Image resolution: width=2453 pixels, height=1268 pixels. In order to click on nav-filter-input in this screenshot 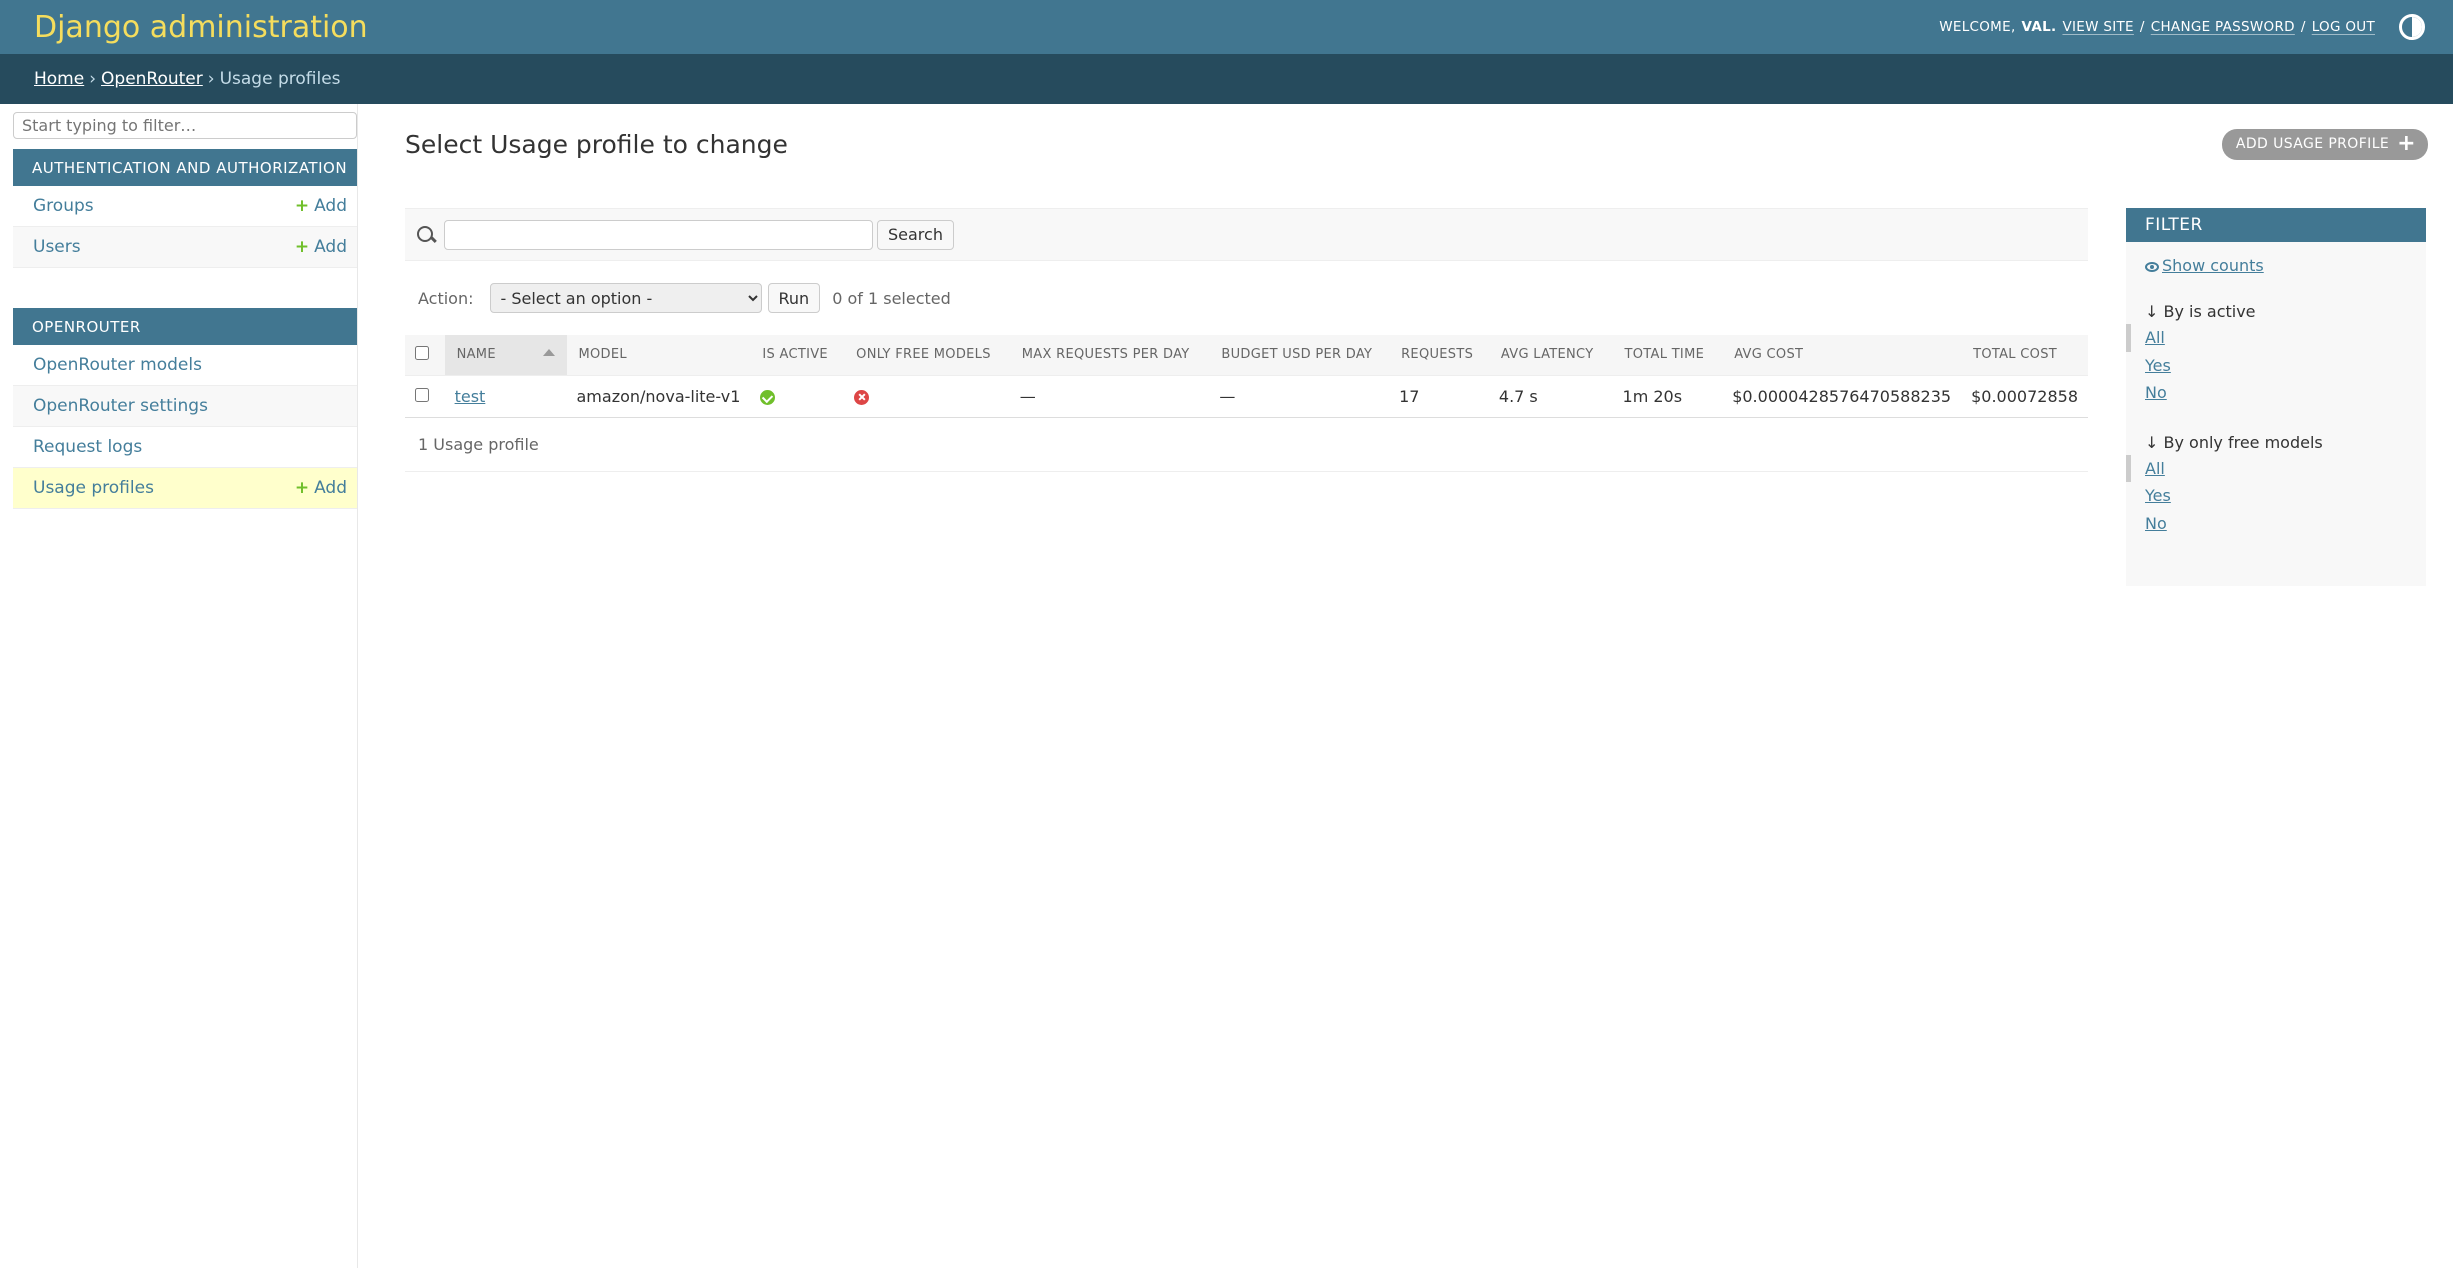, I will do `click(185, 125)`.